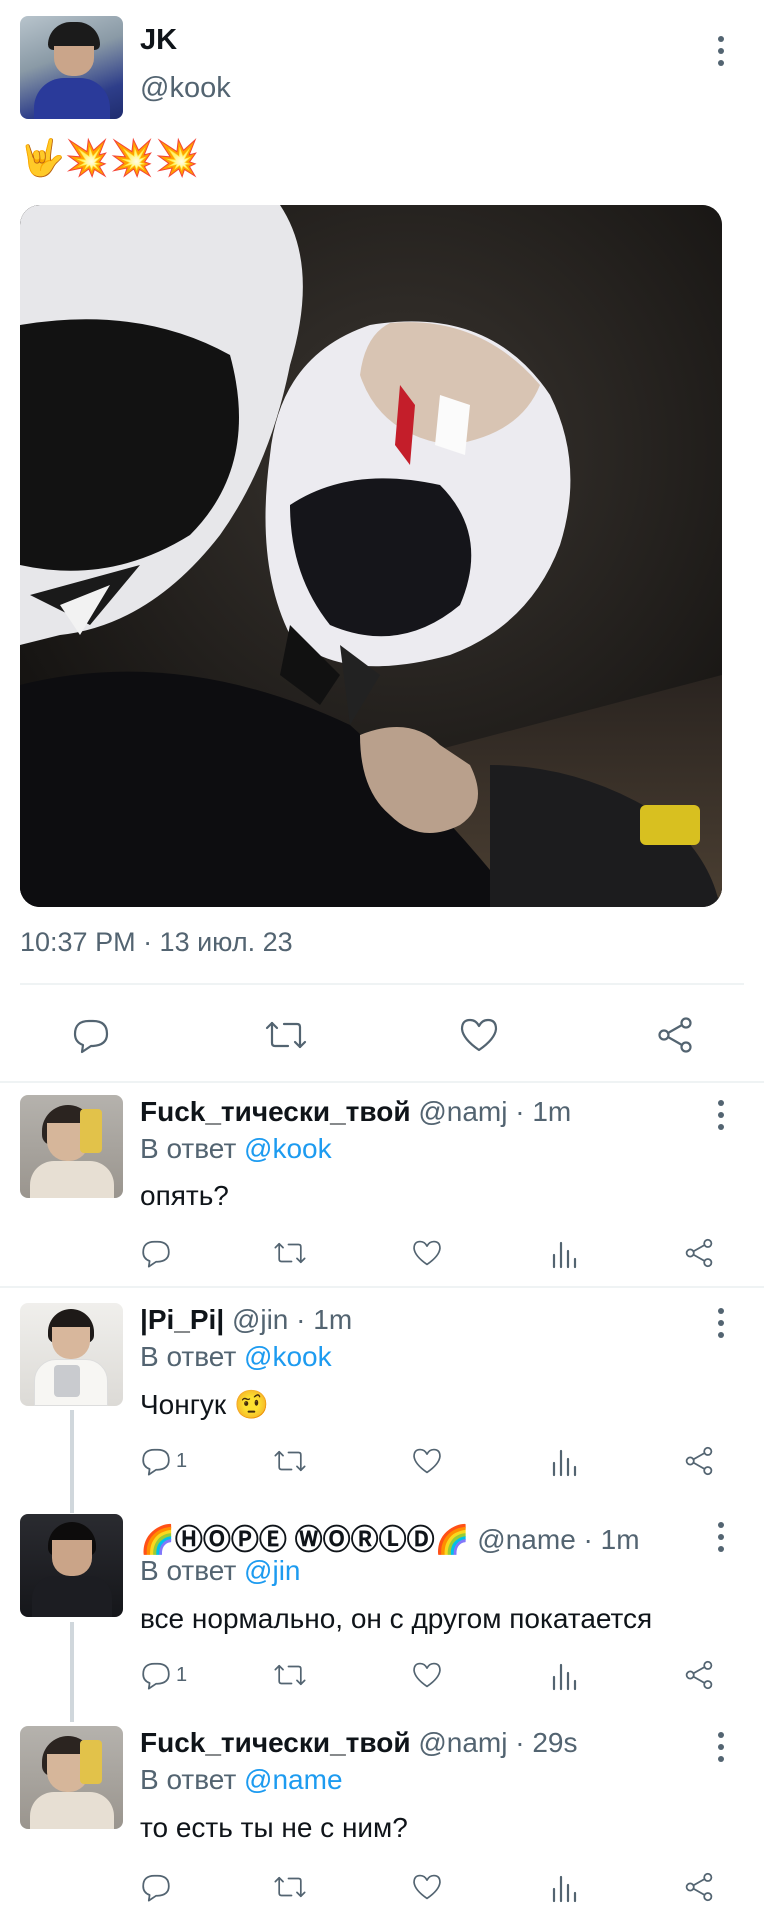 The height and width of the screenshot is (1920, 764). I want to click on reply-text: Чонгук 🤨, so click(204, 1404).